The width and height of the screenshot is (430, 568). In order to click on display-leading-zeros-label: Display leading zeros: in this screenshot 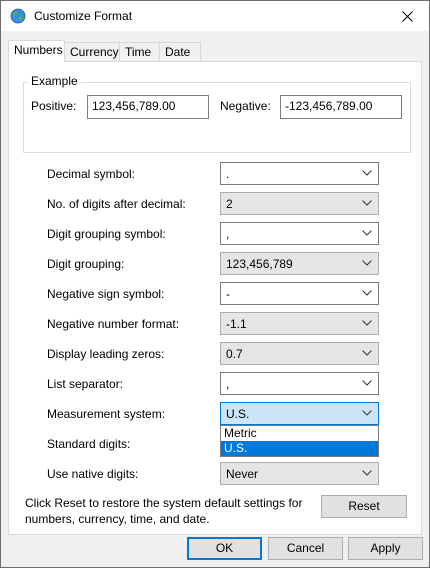, I will do `click(106, 354)`.